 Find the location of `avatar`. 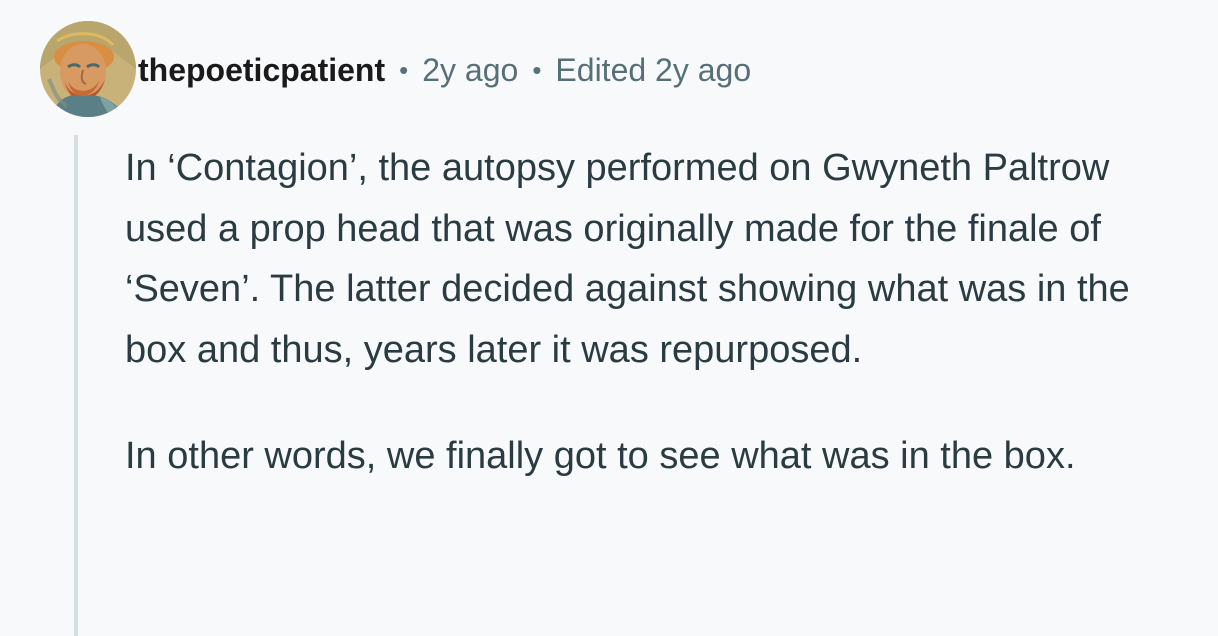

avatar is located at coordinates (88, 69).